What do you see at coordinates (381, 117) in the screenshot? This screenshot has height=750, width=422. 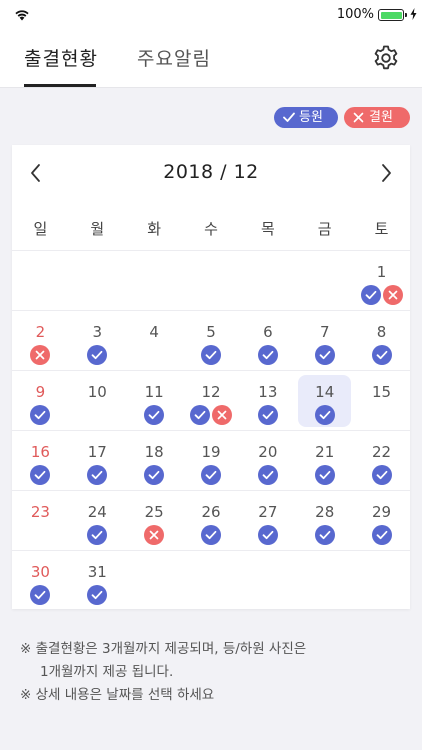 I see `legend-absent-label: 결원` at bounding box center [381, 117].